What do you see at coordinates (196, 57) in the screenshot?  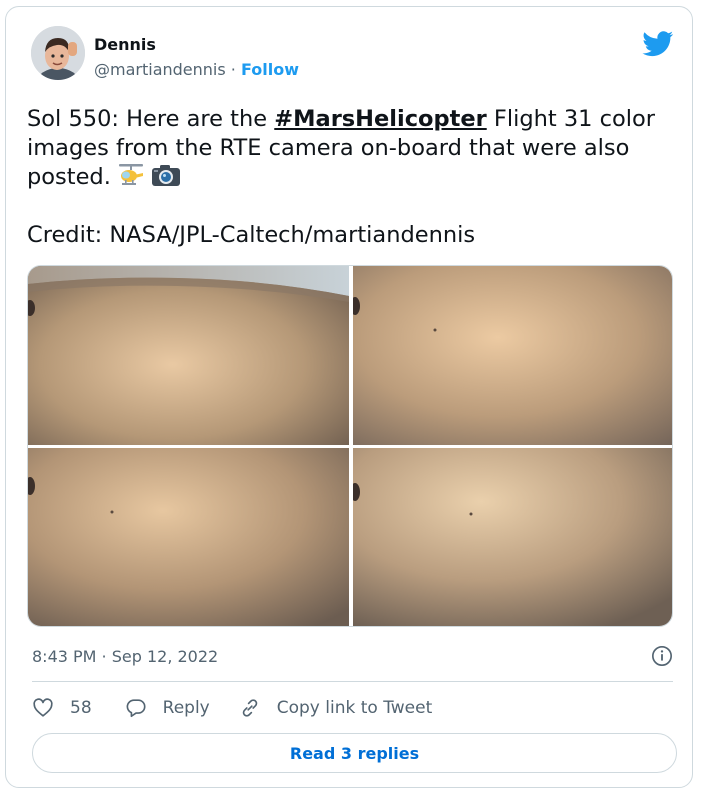 I see `author-block: Dennis @martiandennis · Follow` at bounding box center [196, 57].